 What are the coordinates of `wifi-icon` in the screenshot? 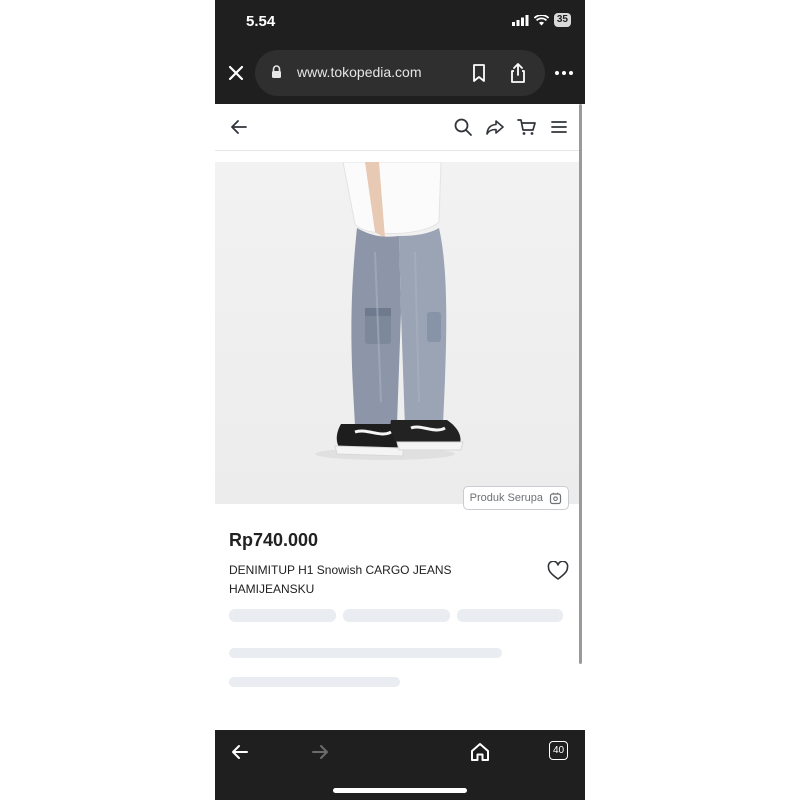 It's located at (541, 19).